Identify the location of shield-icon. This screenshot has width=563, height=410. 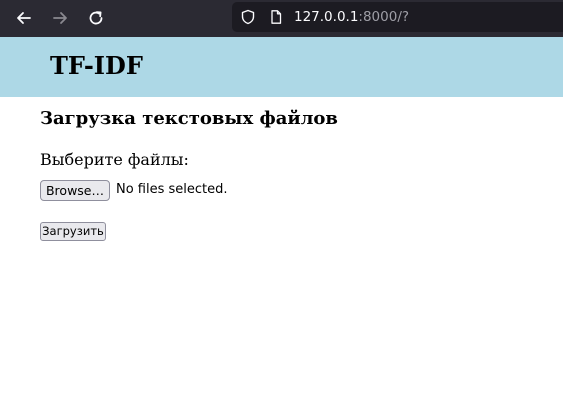
(248, 17).